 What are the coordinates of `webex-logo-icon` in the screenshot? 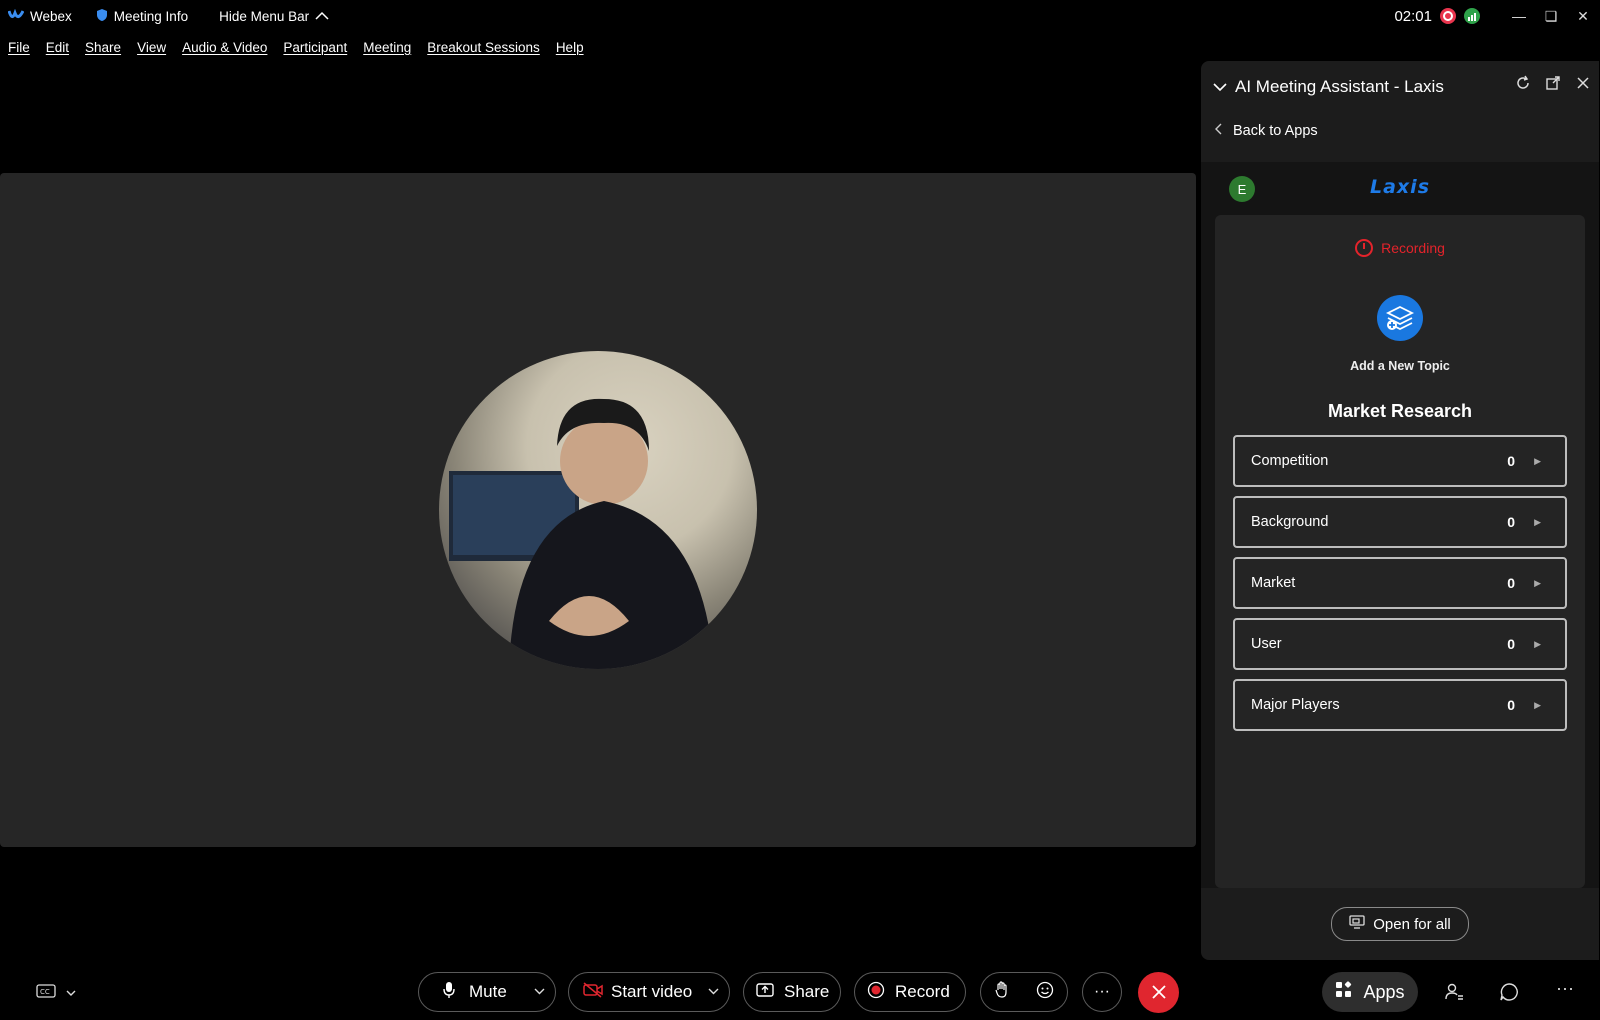 It's located at (16, 16).